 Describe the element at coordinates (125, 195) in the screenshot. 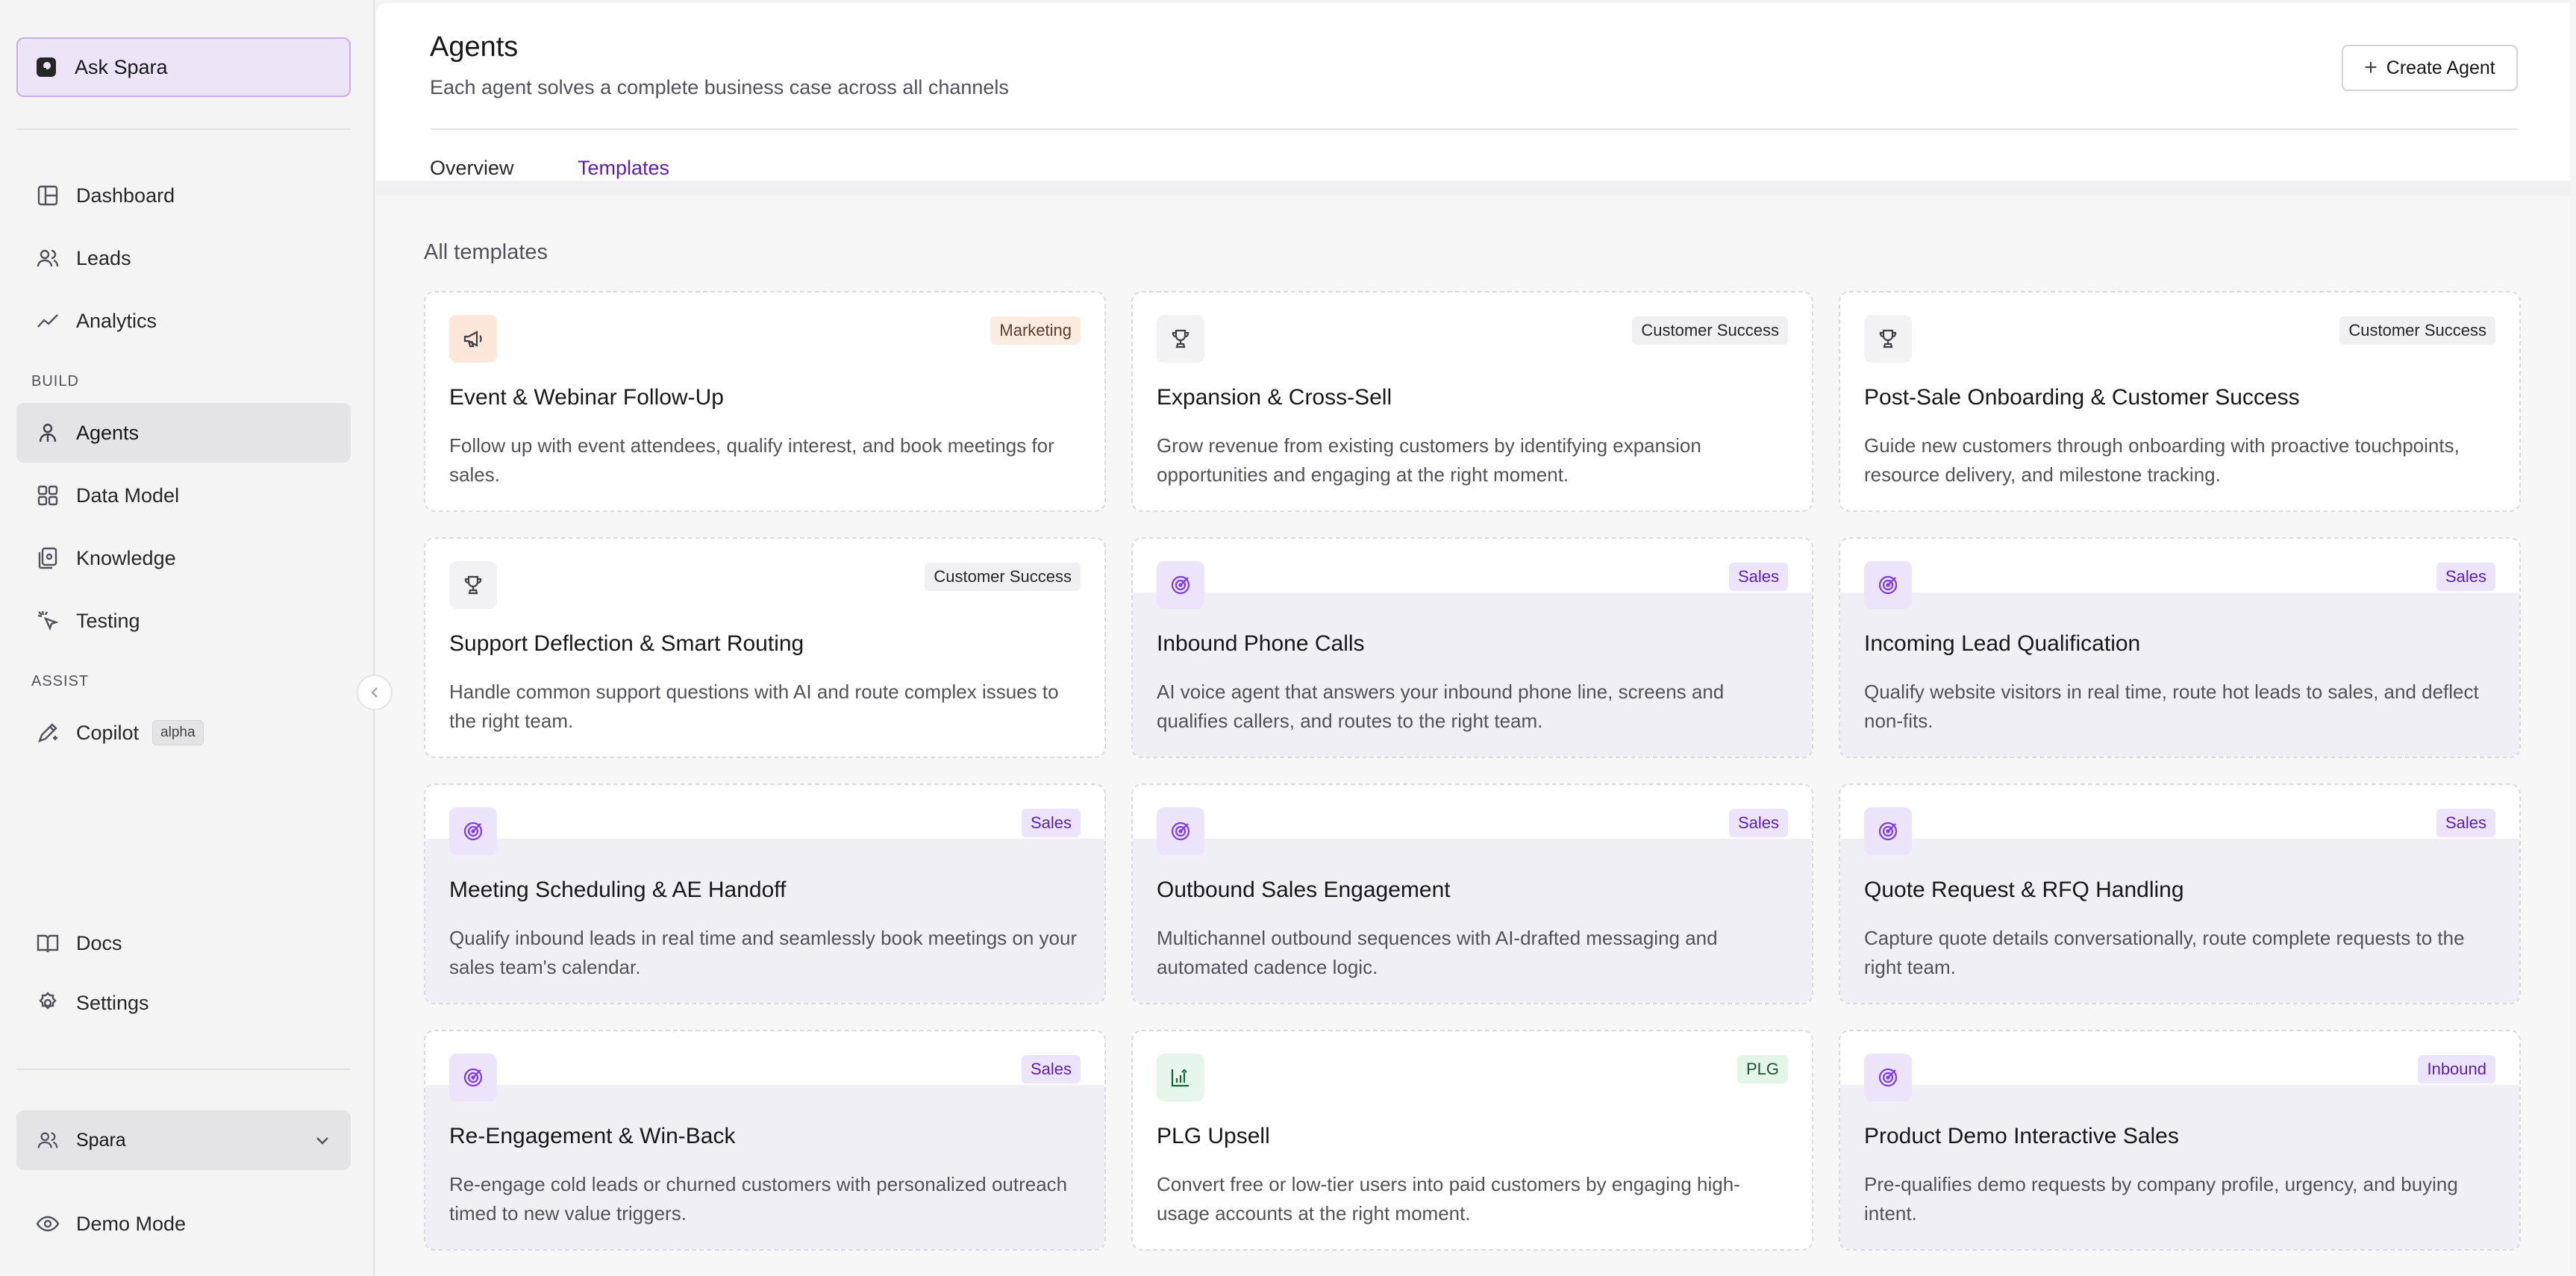

I see `sidebar-item-label: Dashboard` at that location.